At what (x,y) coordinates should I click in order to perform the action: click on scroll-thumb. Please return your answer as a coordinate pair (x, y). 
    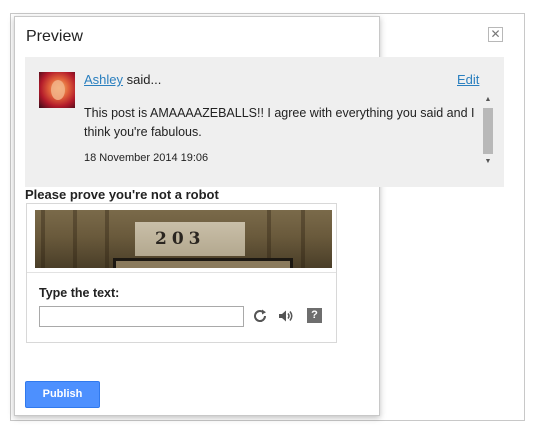
    Looking at the image, I should click on (488, 131).